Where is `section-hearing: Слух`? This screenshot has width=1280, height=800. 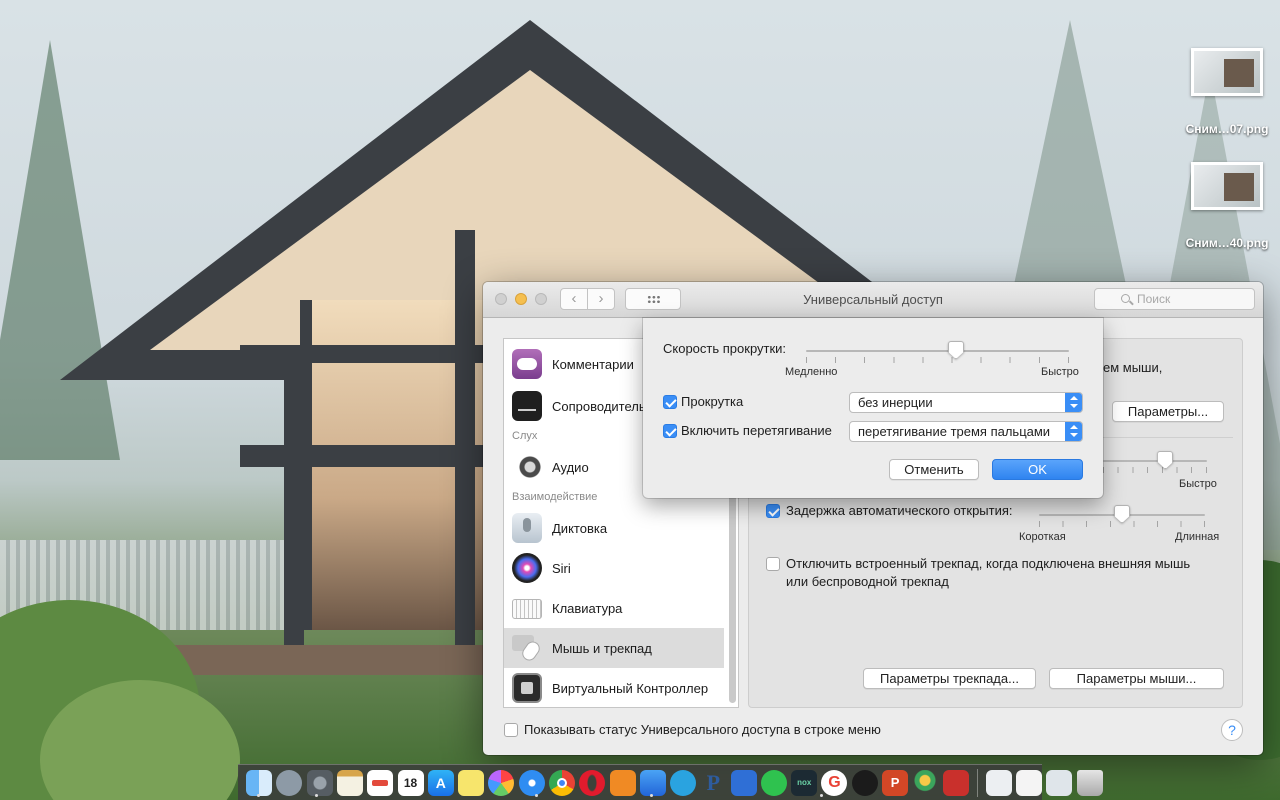
section-hearing: Слух is located at coordinates (525, 436).